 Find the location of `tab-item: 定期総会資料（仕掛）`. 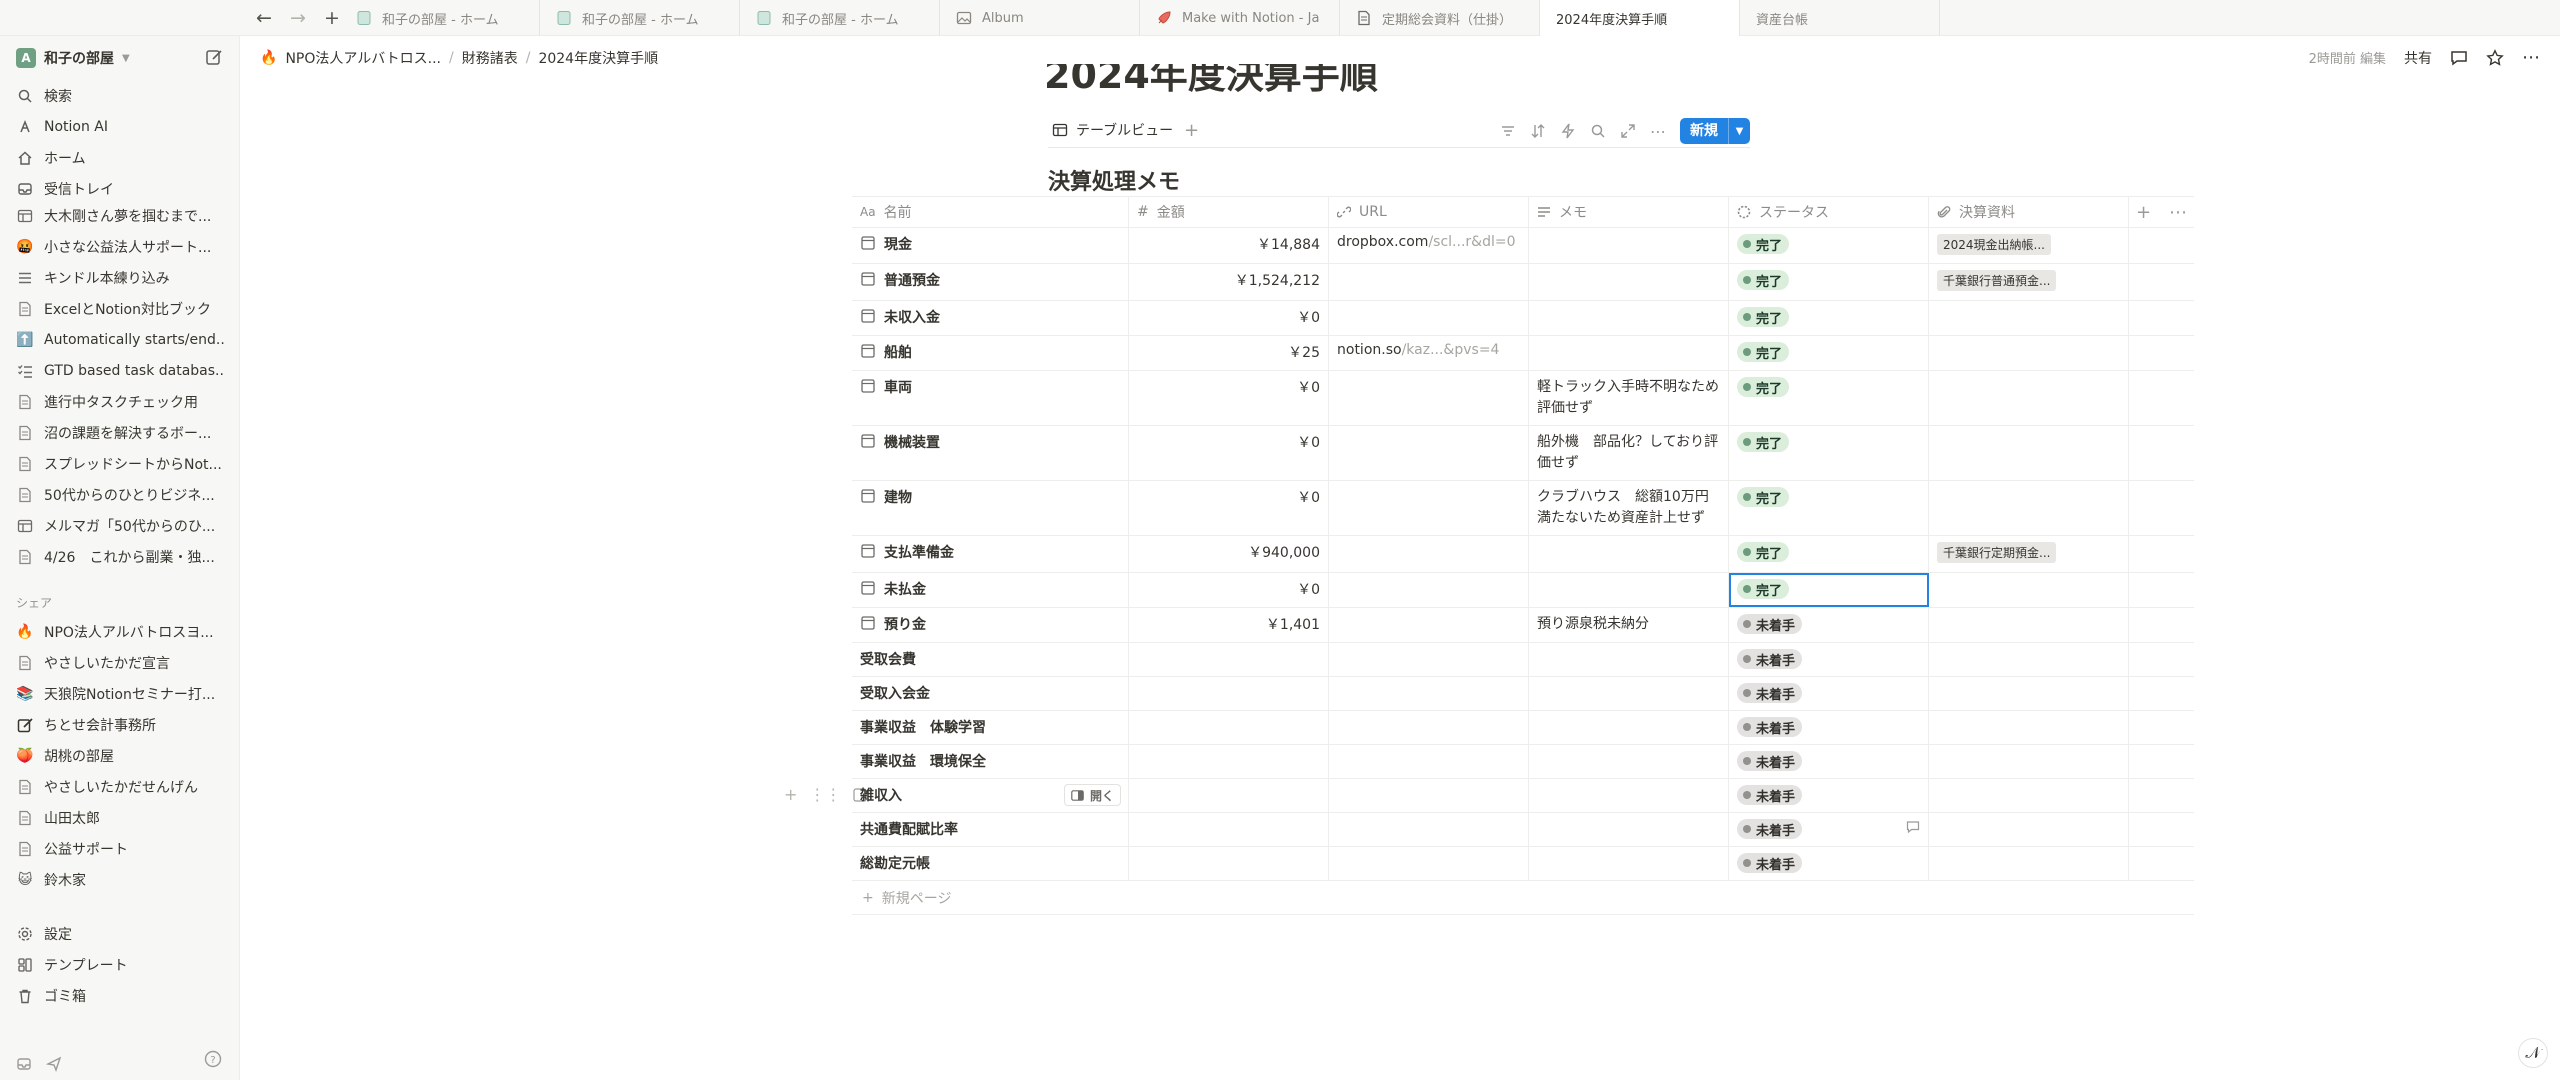

tab-item: 定期総会資料（仕掛） is located at coordinates (1440, 18).